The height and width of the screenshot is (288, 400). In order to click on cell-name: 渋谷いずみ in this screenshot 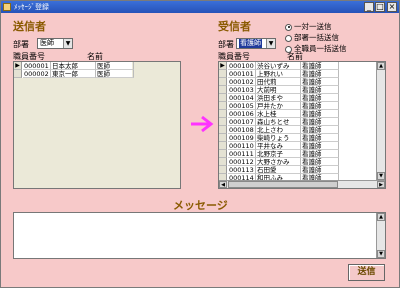, I will do `click(278, 66)`.